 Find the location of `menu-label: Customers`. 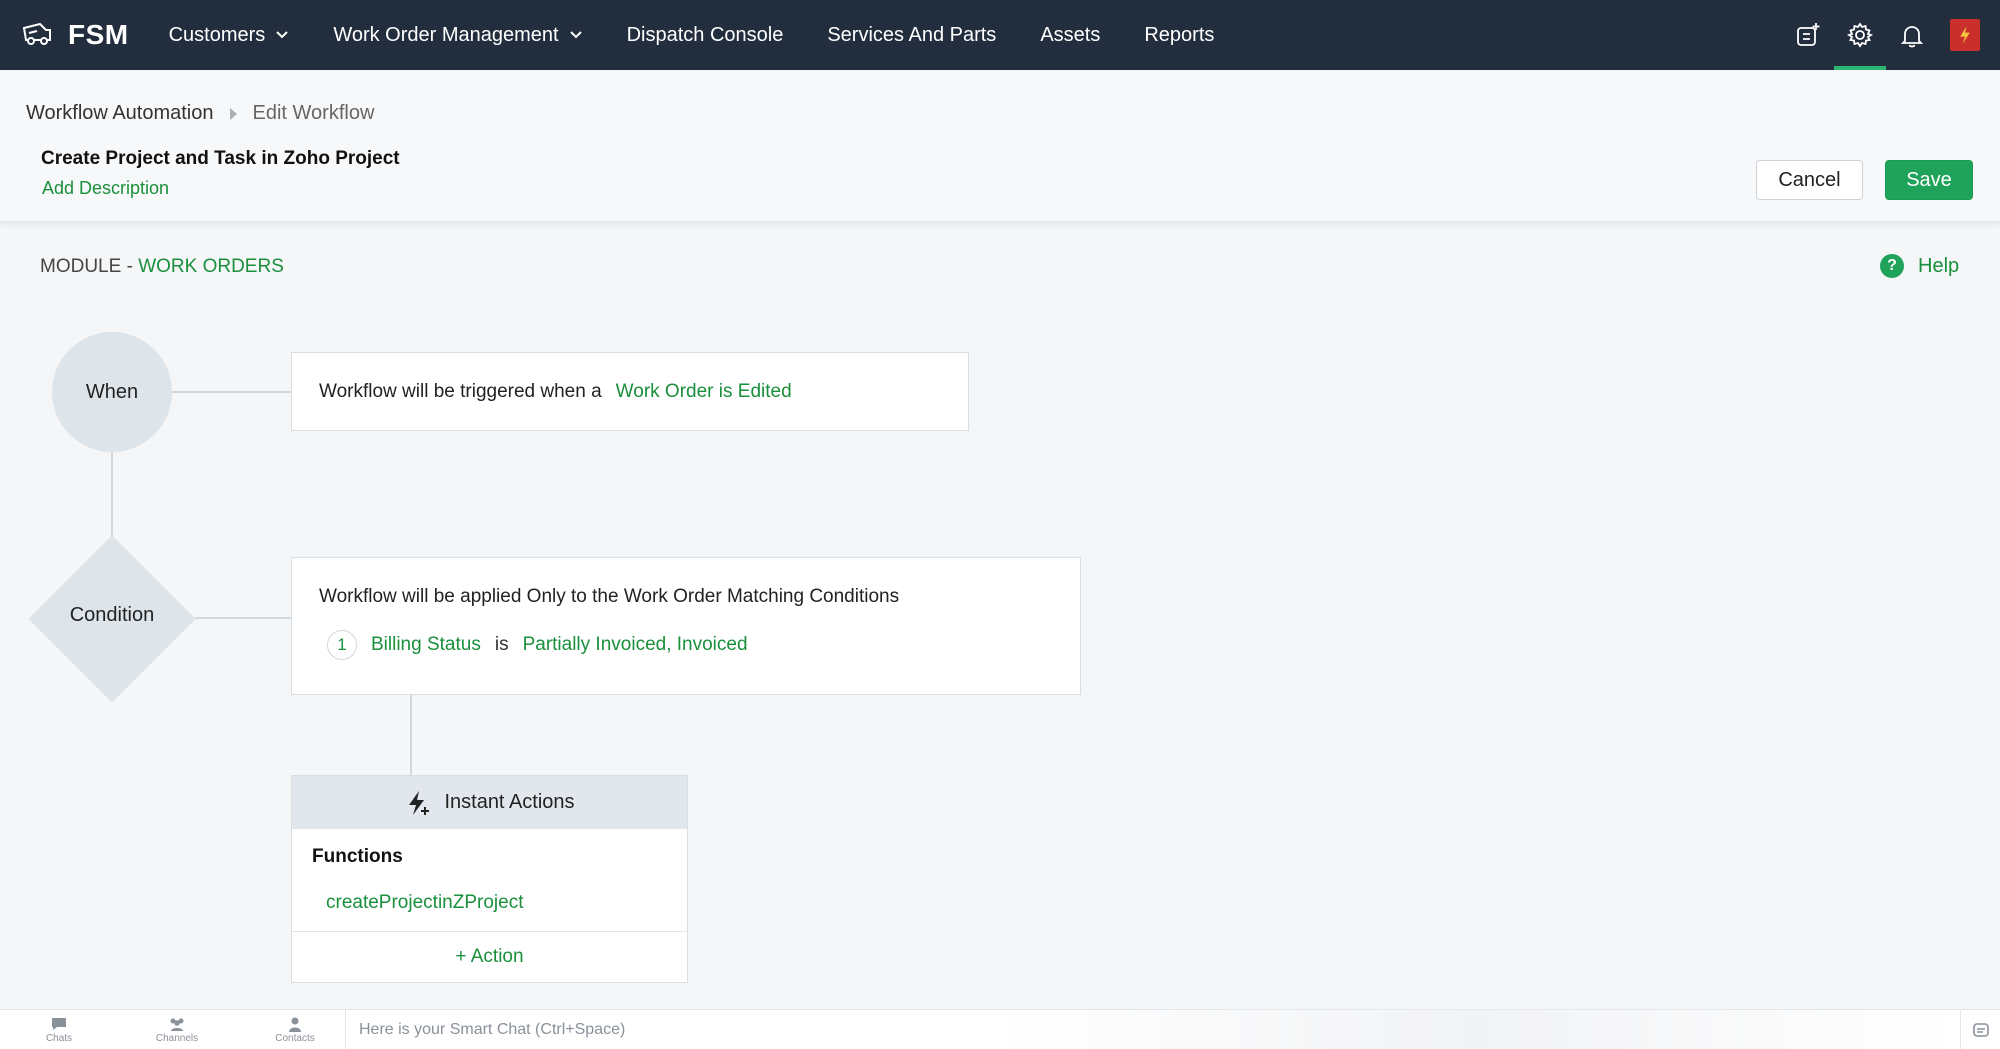

menu-label: Customers is located at coordinates (217, 34).